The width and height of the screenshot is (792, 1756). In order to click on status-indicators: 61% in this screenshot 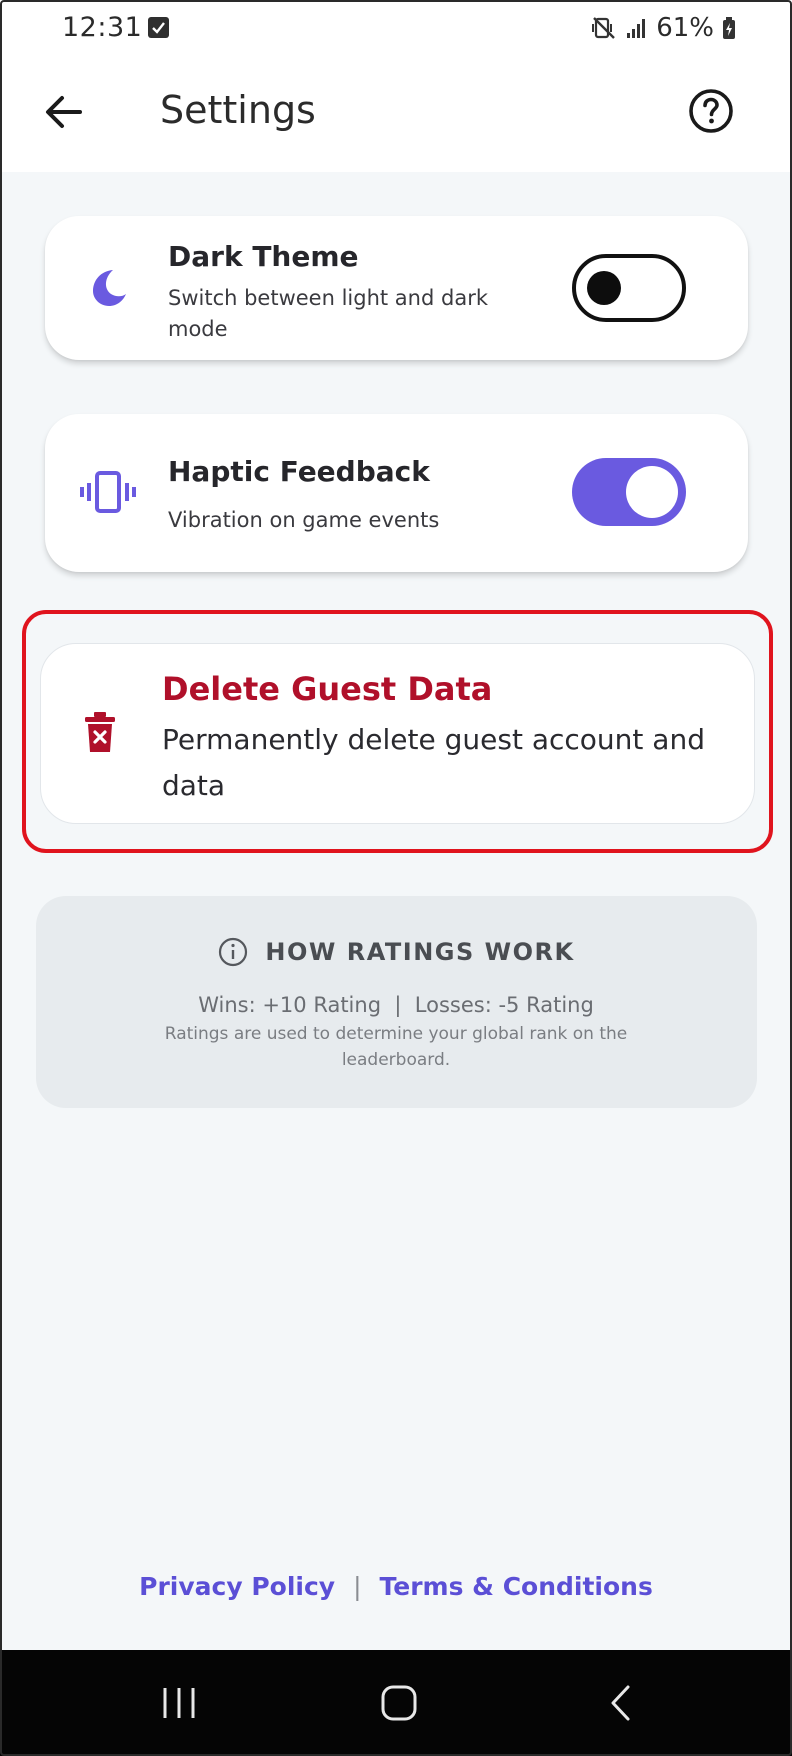, I will do `click(664, 28)`.